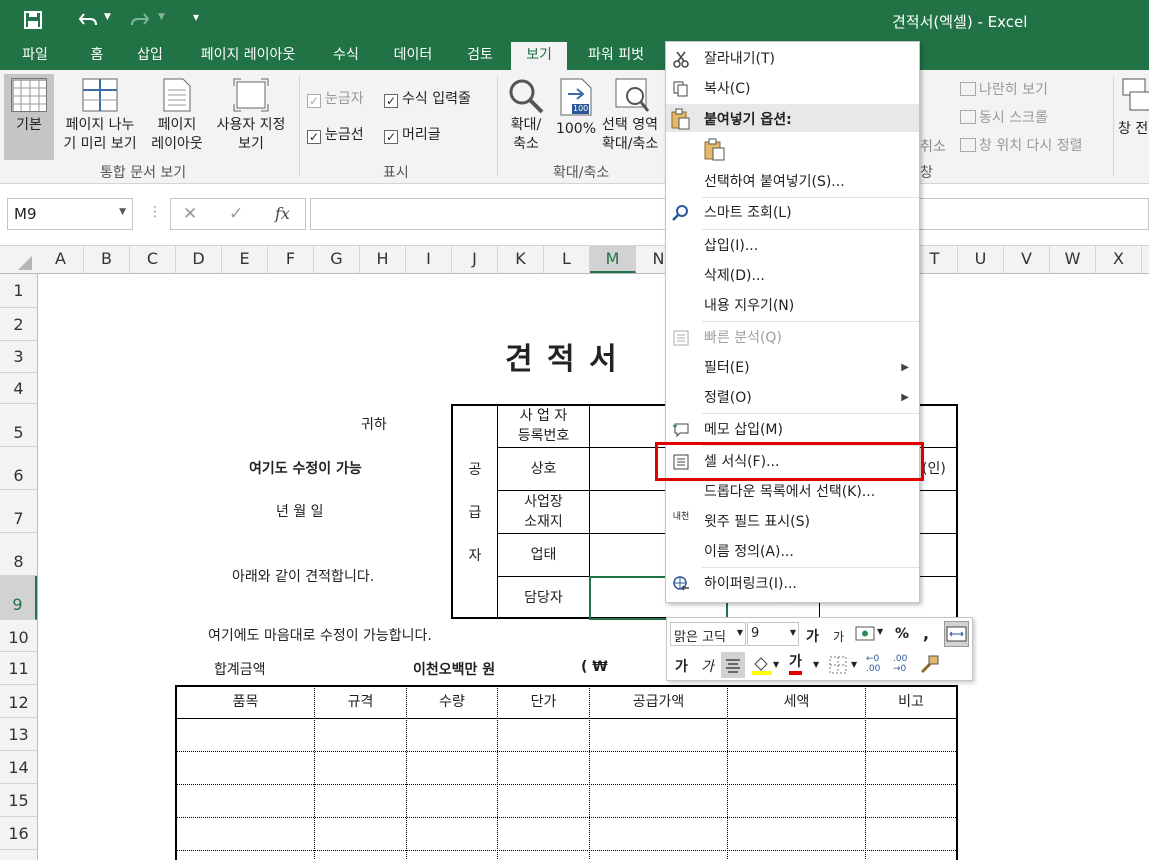 The image size is (1149, 860). Describe the element at coordinates (18, 833) in the screenshot. I see `row-header: 16` at that location.